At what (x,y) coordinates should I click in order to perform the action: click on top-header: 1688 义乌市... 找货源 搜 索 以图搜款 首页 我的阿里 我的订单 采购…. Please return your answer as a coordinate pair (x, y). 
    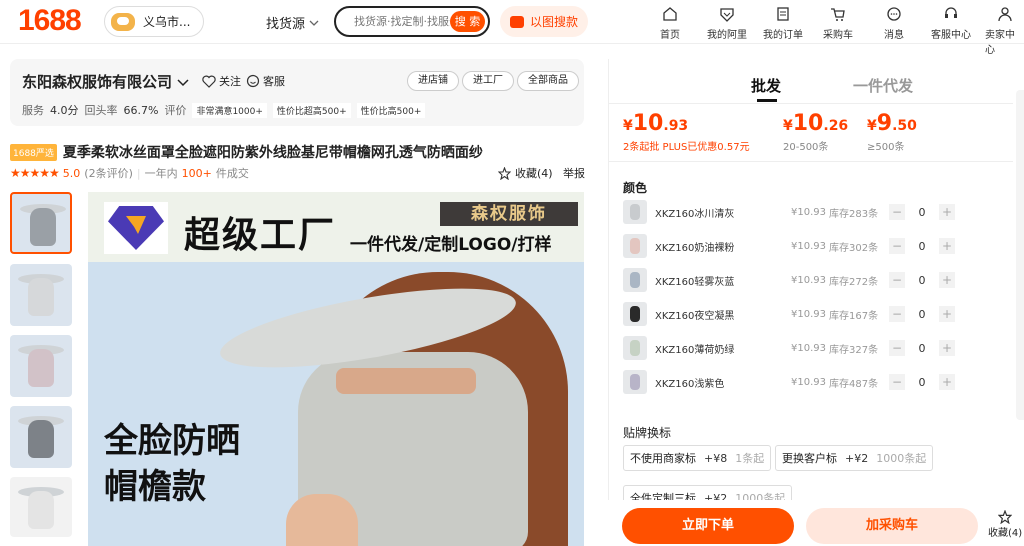
    Looking at the image, I should click on (512, 28).